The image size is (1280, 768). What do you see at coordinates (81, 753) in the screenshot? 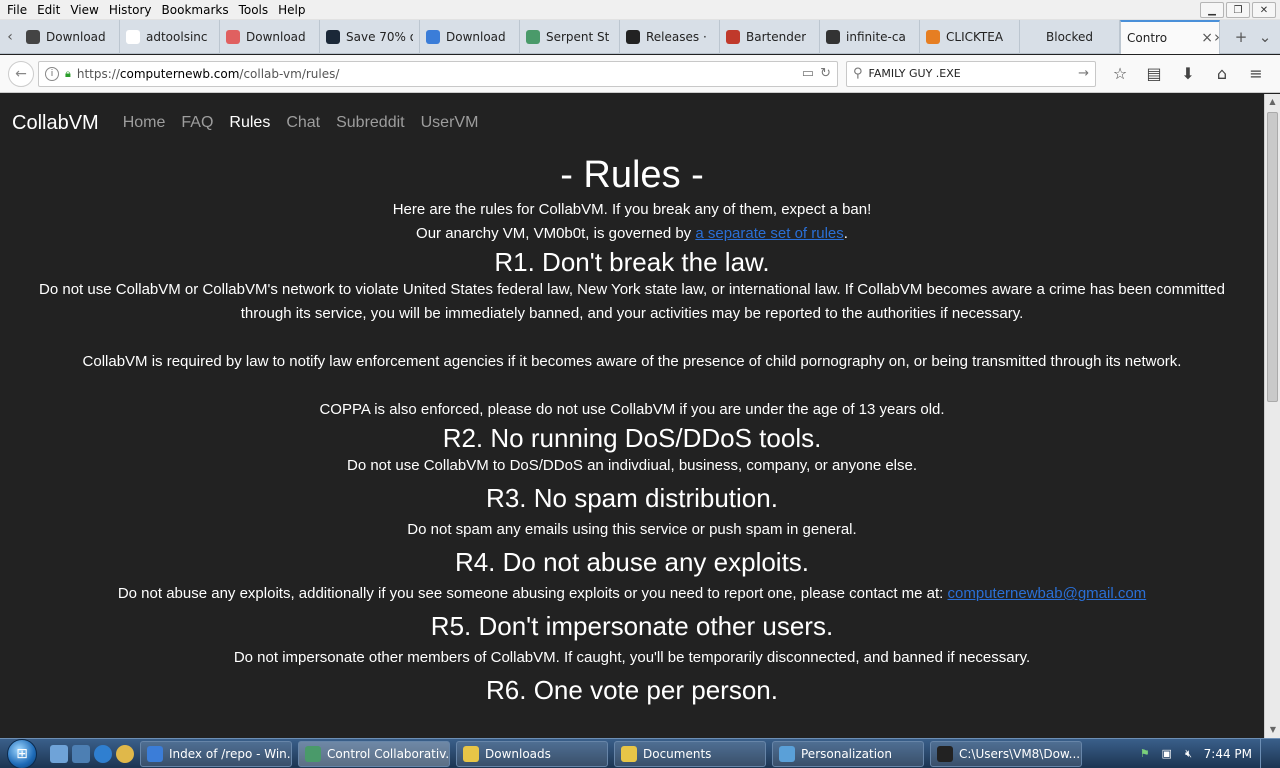
I see `switch-windows-icon` at bounding box center [81, 753].